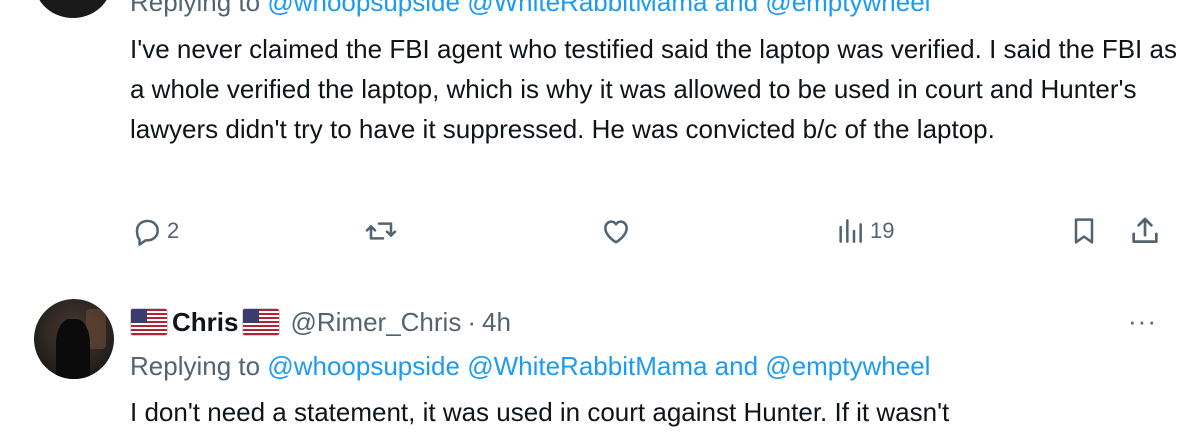 The height and width of the screenshot is (432, 1202). I want to click on share-button, so click(1145, 231).